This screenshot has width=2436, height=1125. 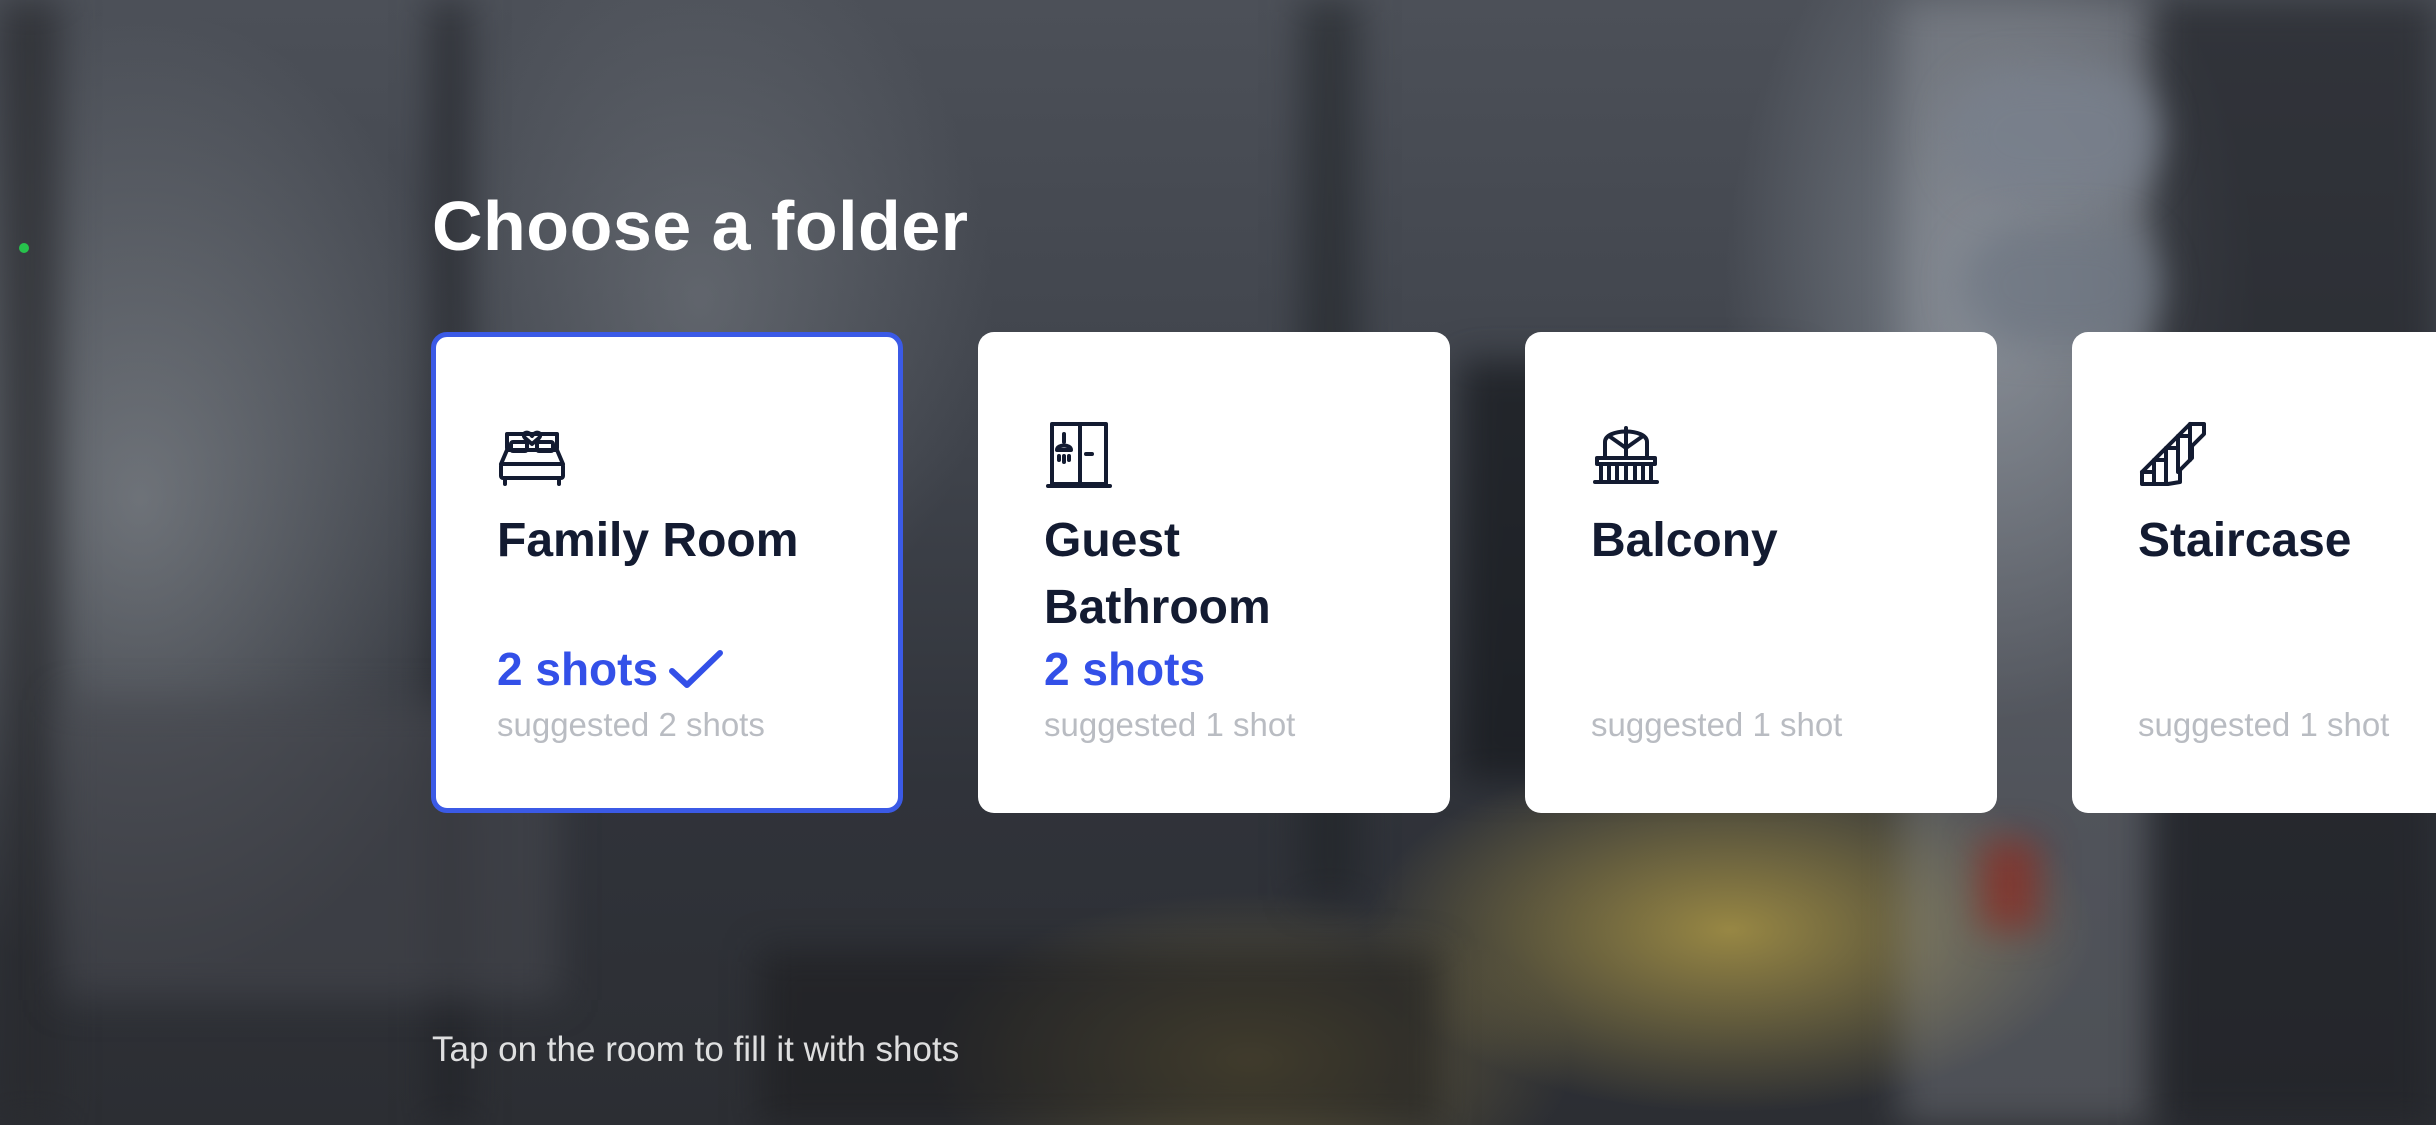 What do you see at coordinates (2173, 454) in the screenshot?
I see `stairs-icon` at bounding box center [2173, 454].